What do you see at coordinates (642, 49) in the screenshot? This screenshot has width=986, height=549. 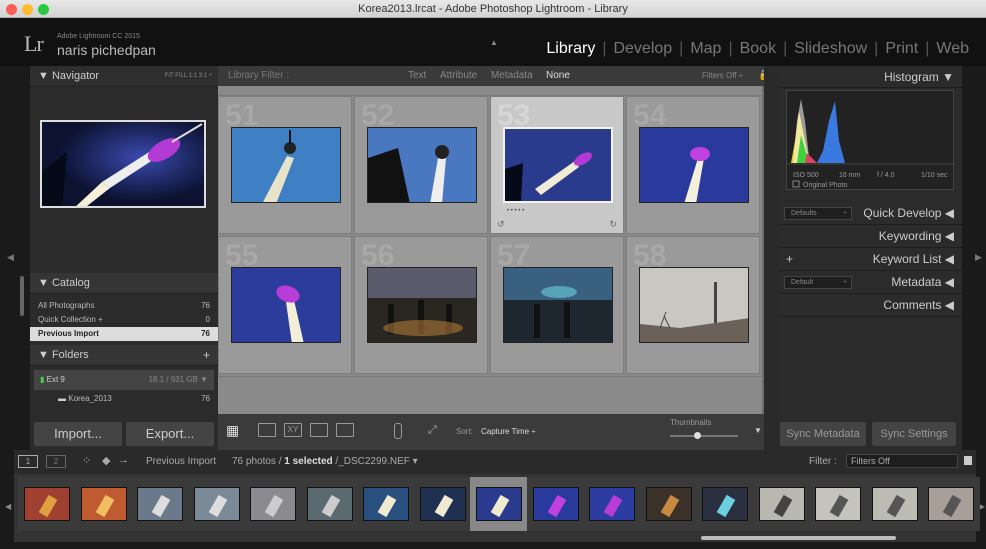 I see `module-develop: Develop` at bounding box center [642, 49].